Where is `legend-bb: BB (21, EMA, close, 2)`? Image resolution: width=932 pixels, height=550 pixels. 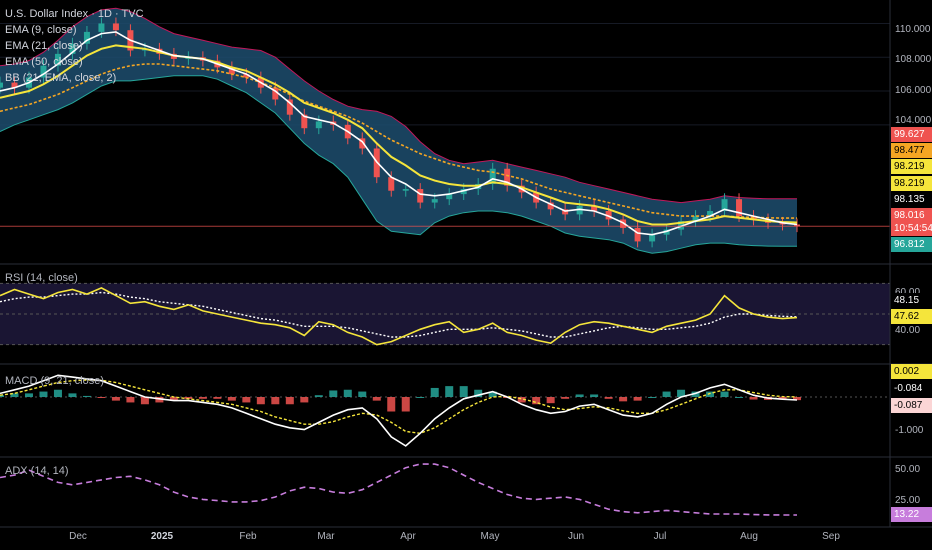
legend-bb: BB (21, EMA, close, 2) is located at coordinates (74, 78).